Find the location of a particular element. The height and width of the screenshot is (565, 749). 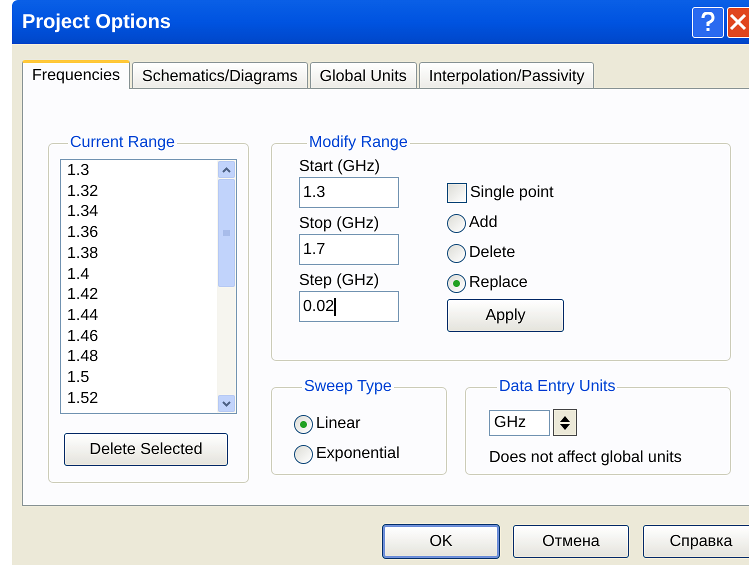

tab: Frequencies is located at coordinates (76, 74).